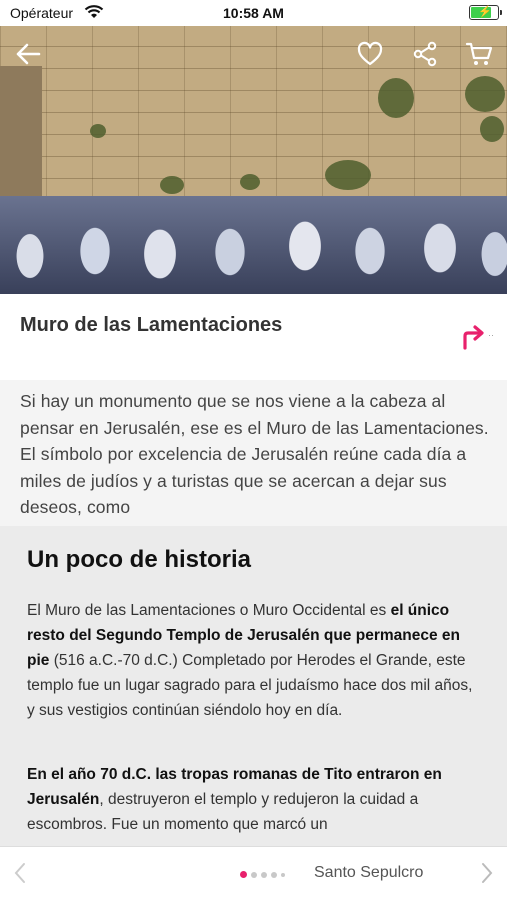 The width and height of the screenshot is (507, 900). I want to click on share-icon, so click(425, 54).